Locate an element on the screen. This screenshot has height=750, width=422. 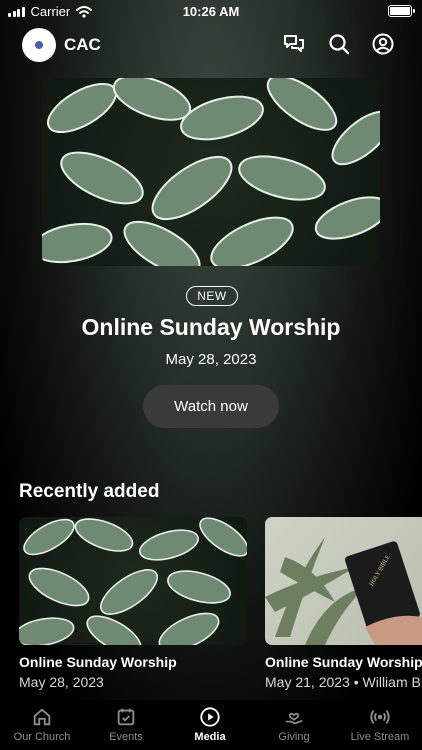
media-card: Online Sunday Worship May 28, 2023 is located at coordinates (133, 603).